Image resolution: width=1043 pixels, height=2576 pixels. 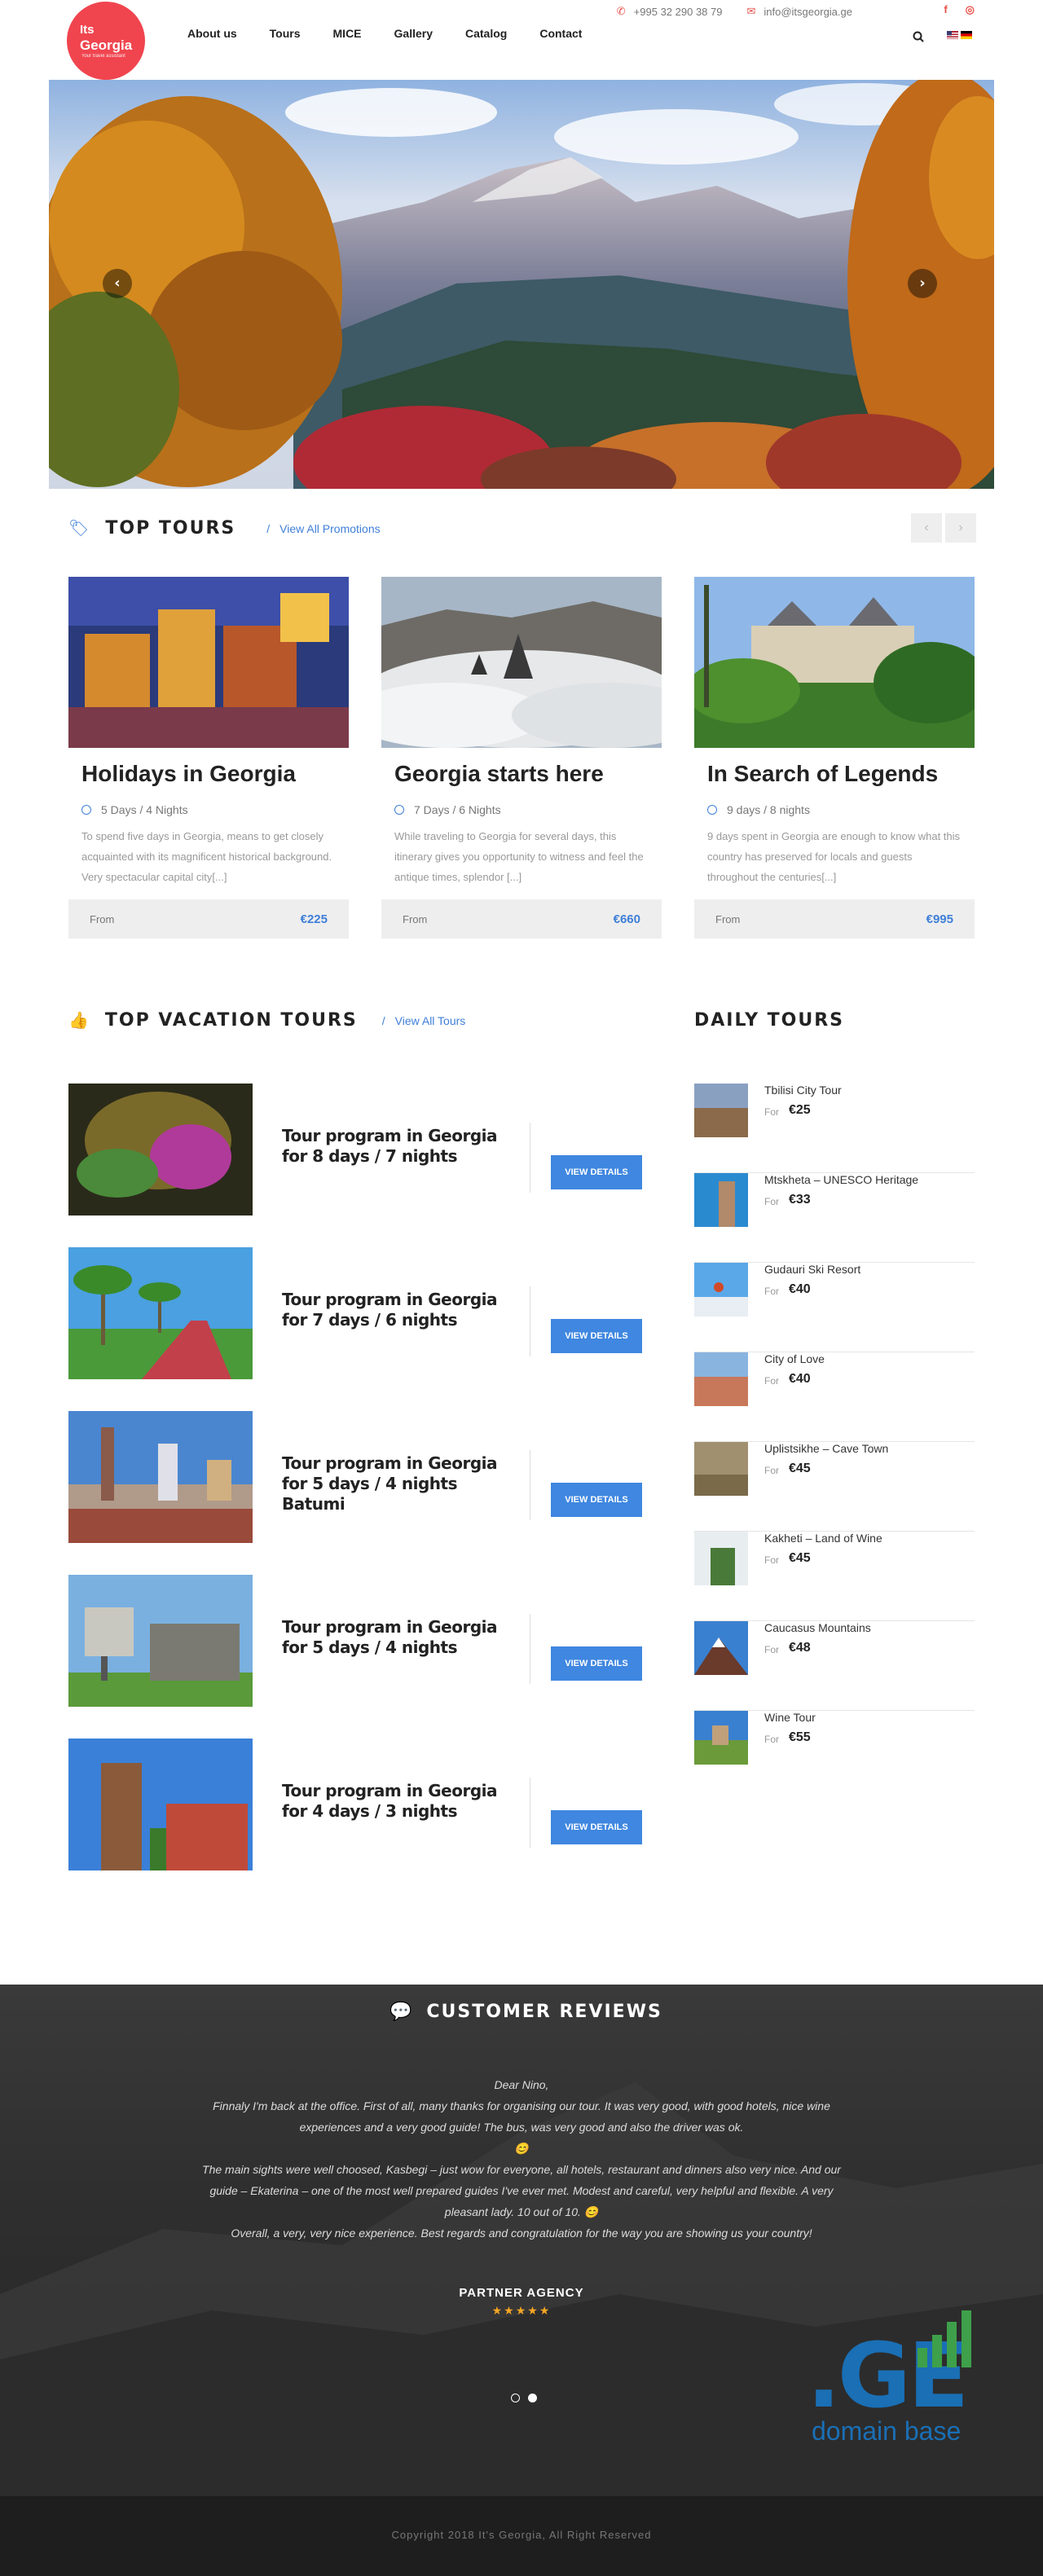 I want to click on review-author: PARTNER AGENCY, so click(x=521, y=2293).